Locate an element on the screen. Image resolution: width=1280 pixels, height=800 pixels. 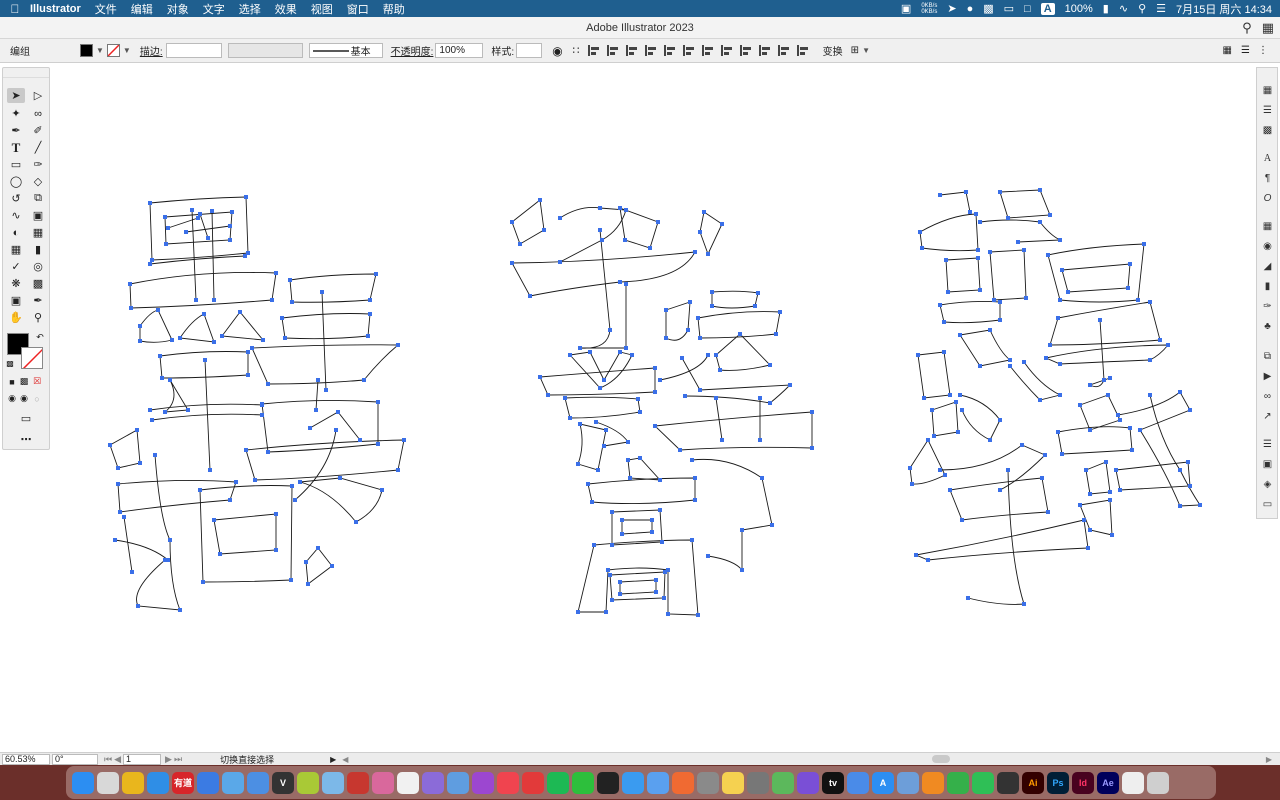
app-orange-icon is located at coordinates (683, 782).